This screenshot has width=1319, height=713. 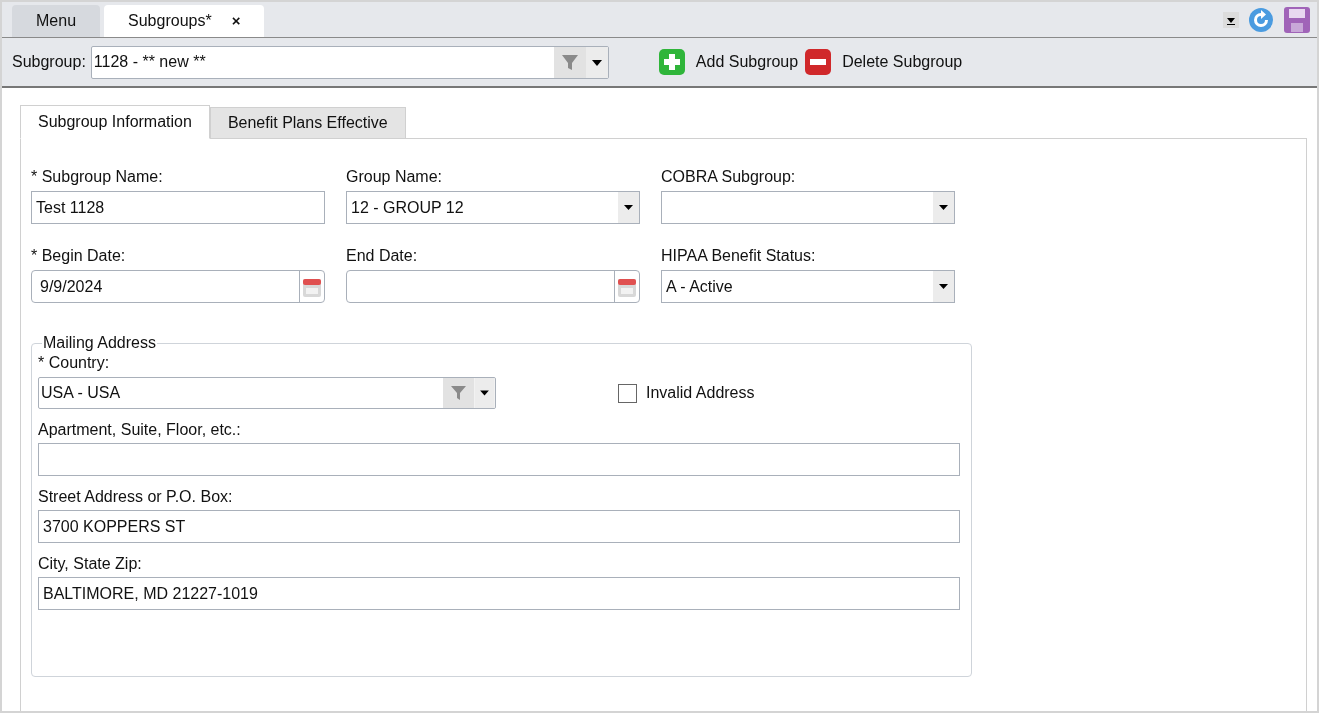 I want to click on field-label: * Country:, so click(x=74, y=363).